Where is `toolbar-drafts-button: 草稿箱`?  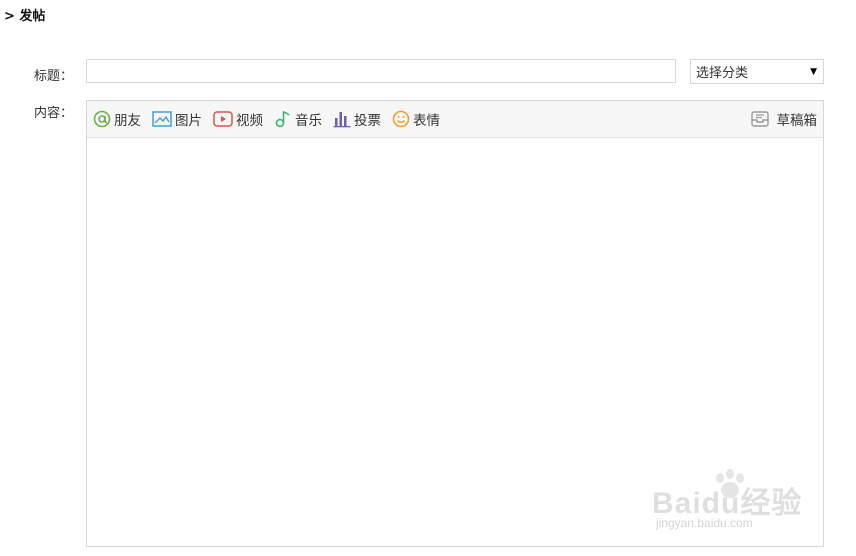 toolbar-drafts-button: 草稿箱 is located at coordinates (784, 119).